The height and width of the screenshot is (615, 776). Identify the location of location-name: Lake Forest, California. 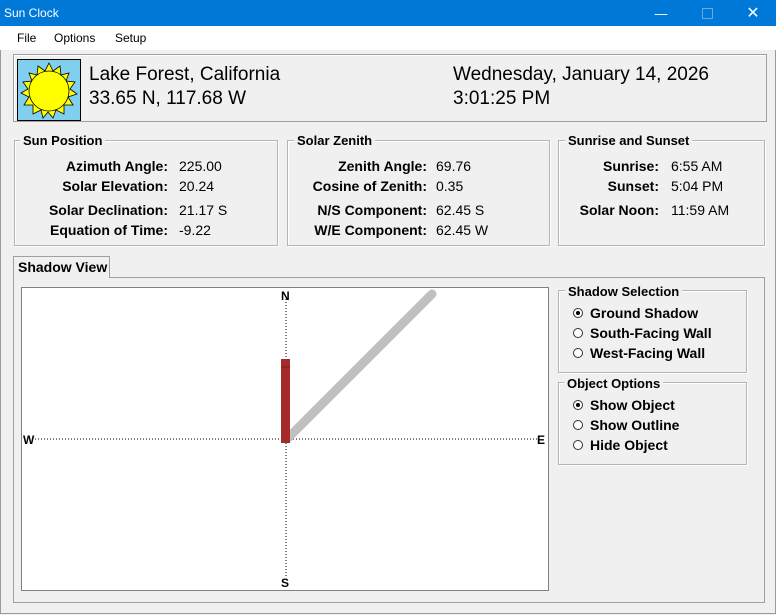
(185, 74).